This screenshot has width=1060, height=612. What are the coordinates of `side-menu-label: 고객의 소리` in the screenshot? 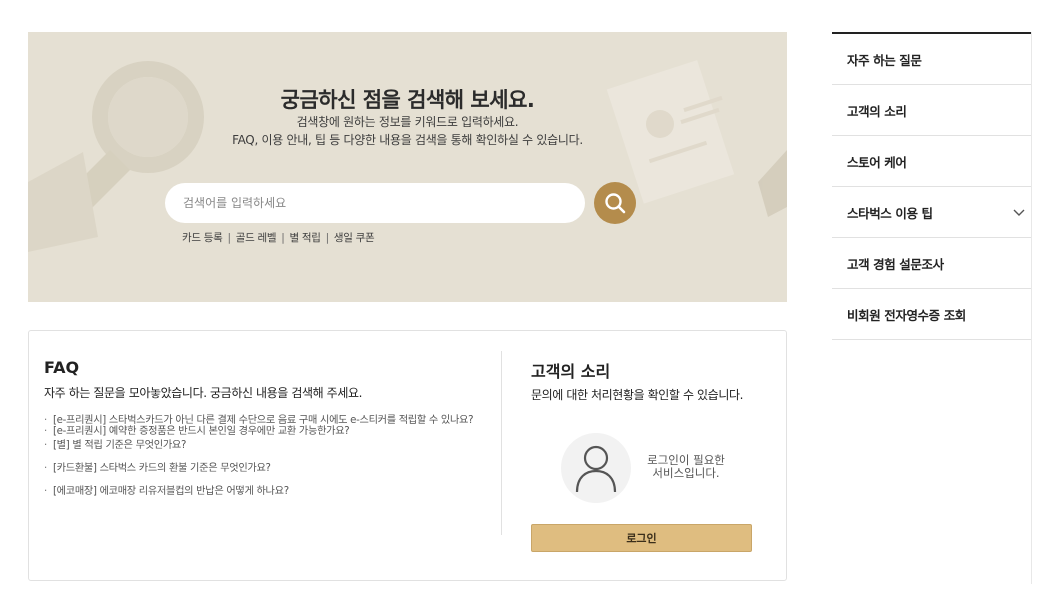 It's located at (877, 111).